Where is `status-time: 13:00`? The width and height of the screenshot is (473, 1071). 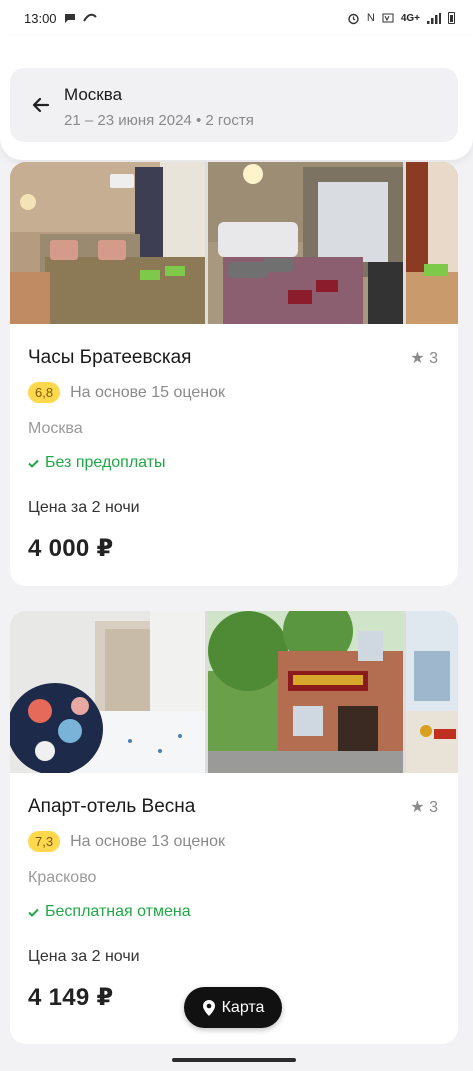
status-time: 13:00 is located at coordinates (40, 18).